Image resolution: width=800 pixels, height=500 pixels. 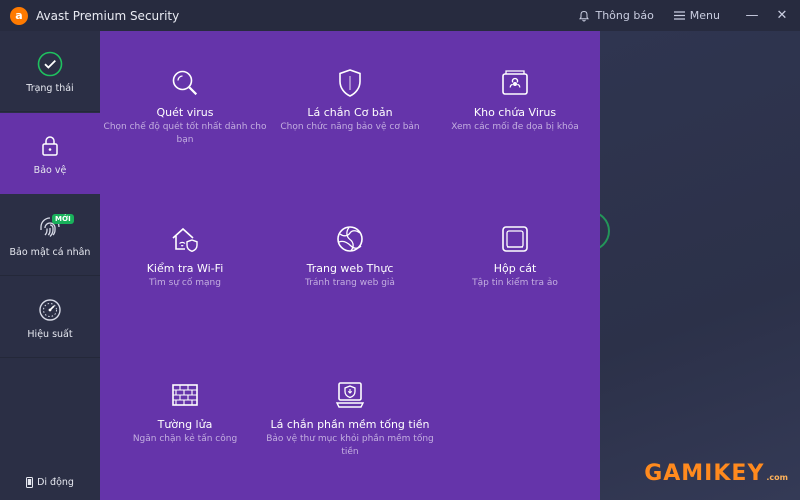 I want to click on sidebar-item-label: Bảo vệ, so click(x=50, y=170).